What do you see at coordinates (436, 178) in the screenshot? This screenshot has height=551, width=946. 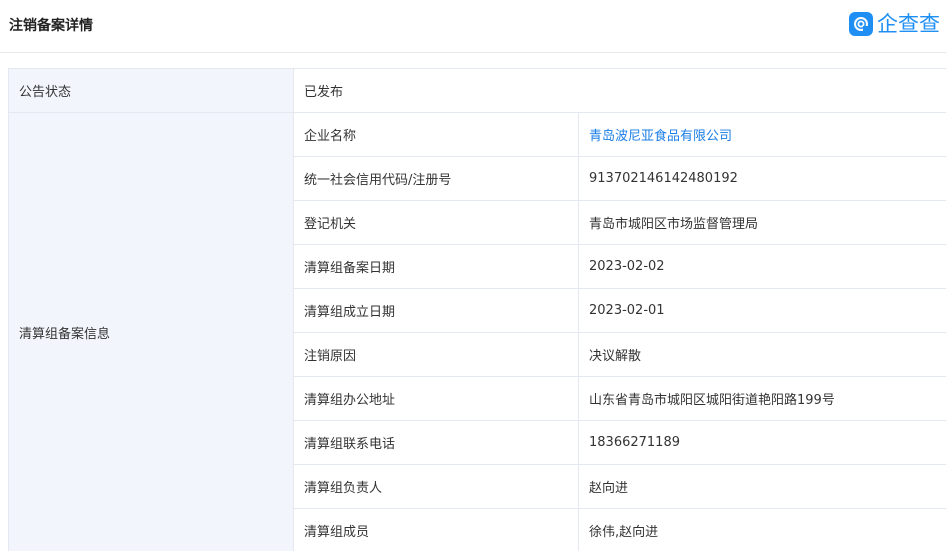 I see `field-label: 统一社会信用代码/注册号` at bounding box center [436, 178].